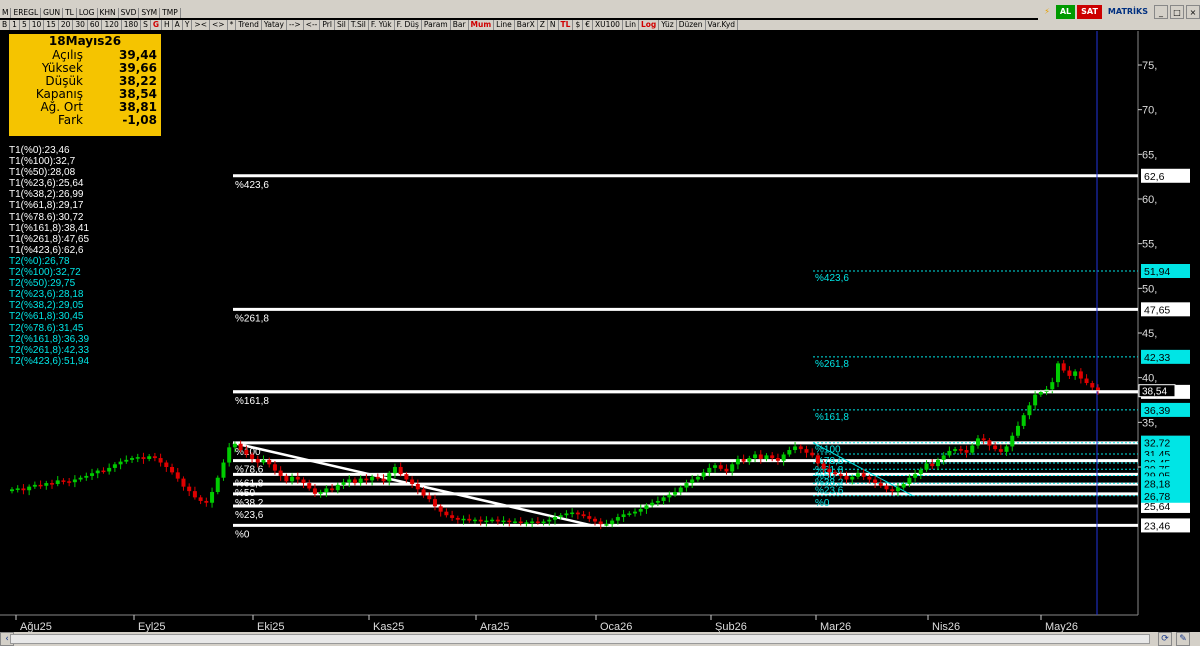  Describe the element at coordinates (312, 25) in the screenshot. I see `toolbar-button: <--` at that location.